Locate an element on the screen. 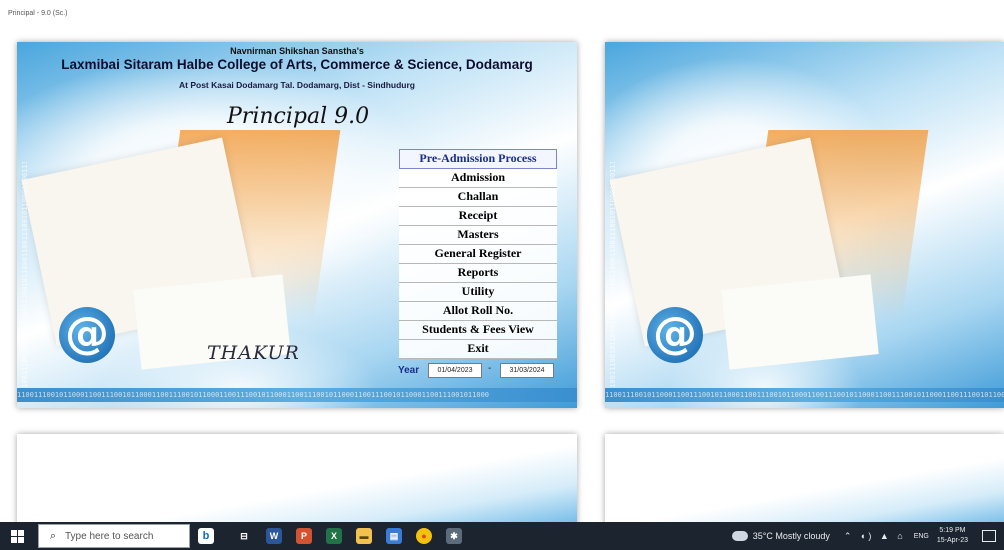  menu-item-admission: Admission is located at coordinates (478, 178).